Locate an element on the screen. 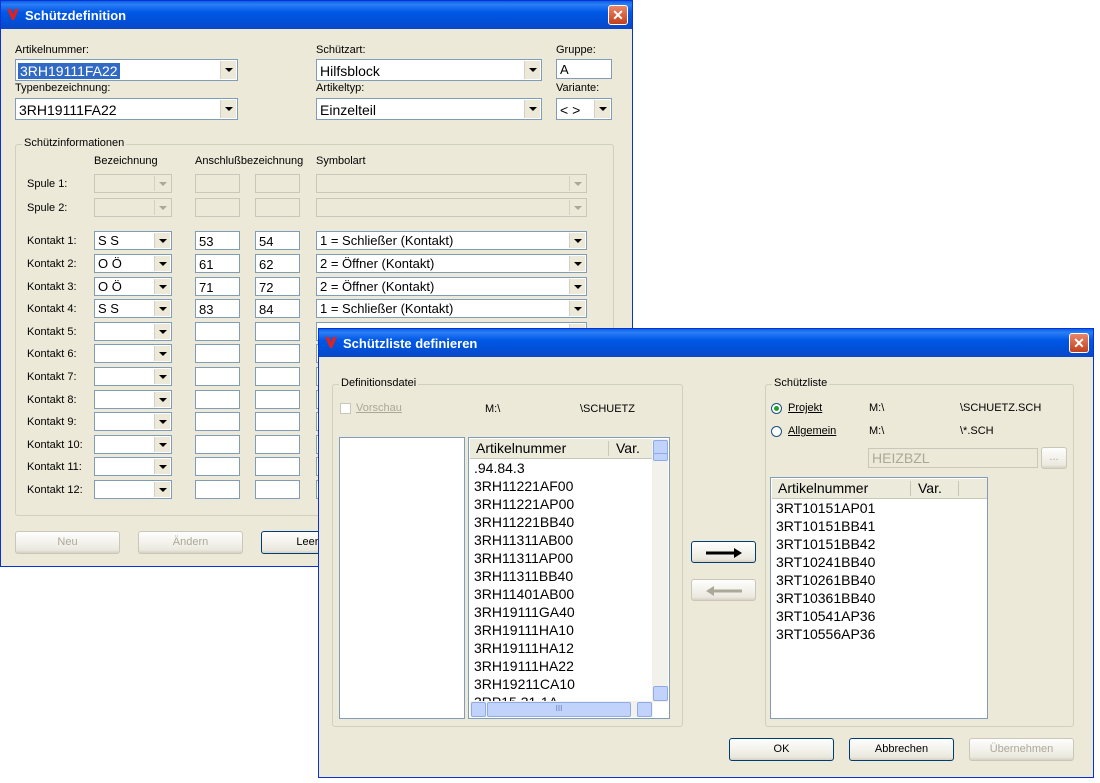 The width and height of the screenshot is (1100, 783). anschluss-2-field: 84 is located at coordinates (277, 308).